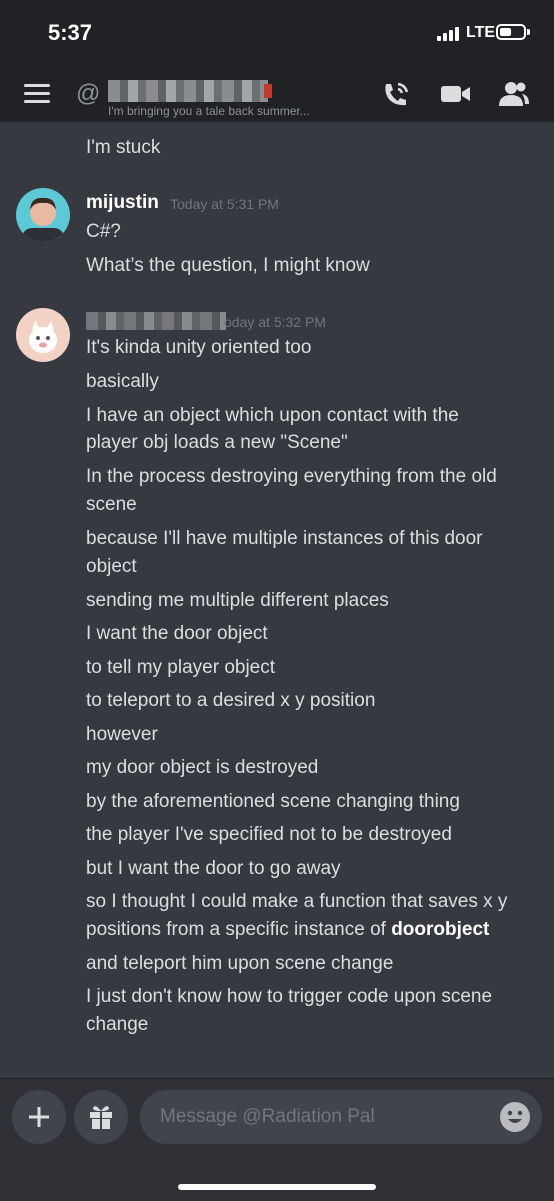 The image size is (554, 1201). I want to click on channel-prefix: @, so click(88, 93).